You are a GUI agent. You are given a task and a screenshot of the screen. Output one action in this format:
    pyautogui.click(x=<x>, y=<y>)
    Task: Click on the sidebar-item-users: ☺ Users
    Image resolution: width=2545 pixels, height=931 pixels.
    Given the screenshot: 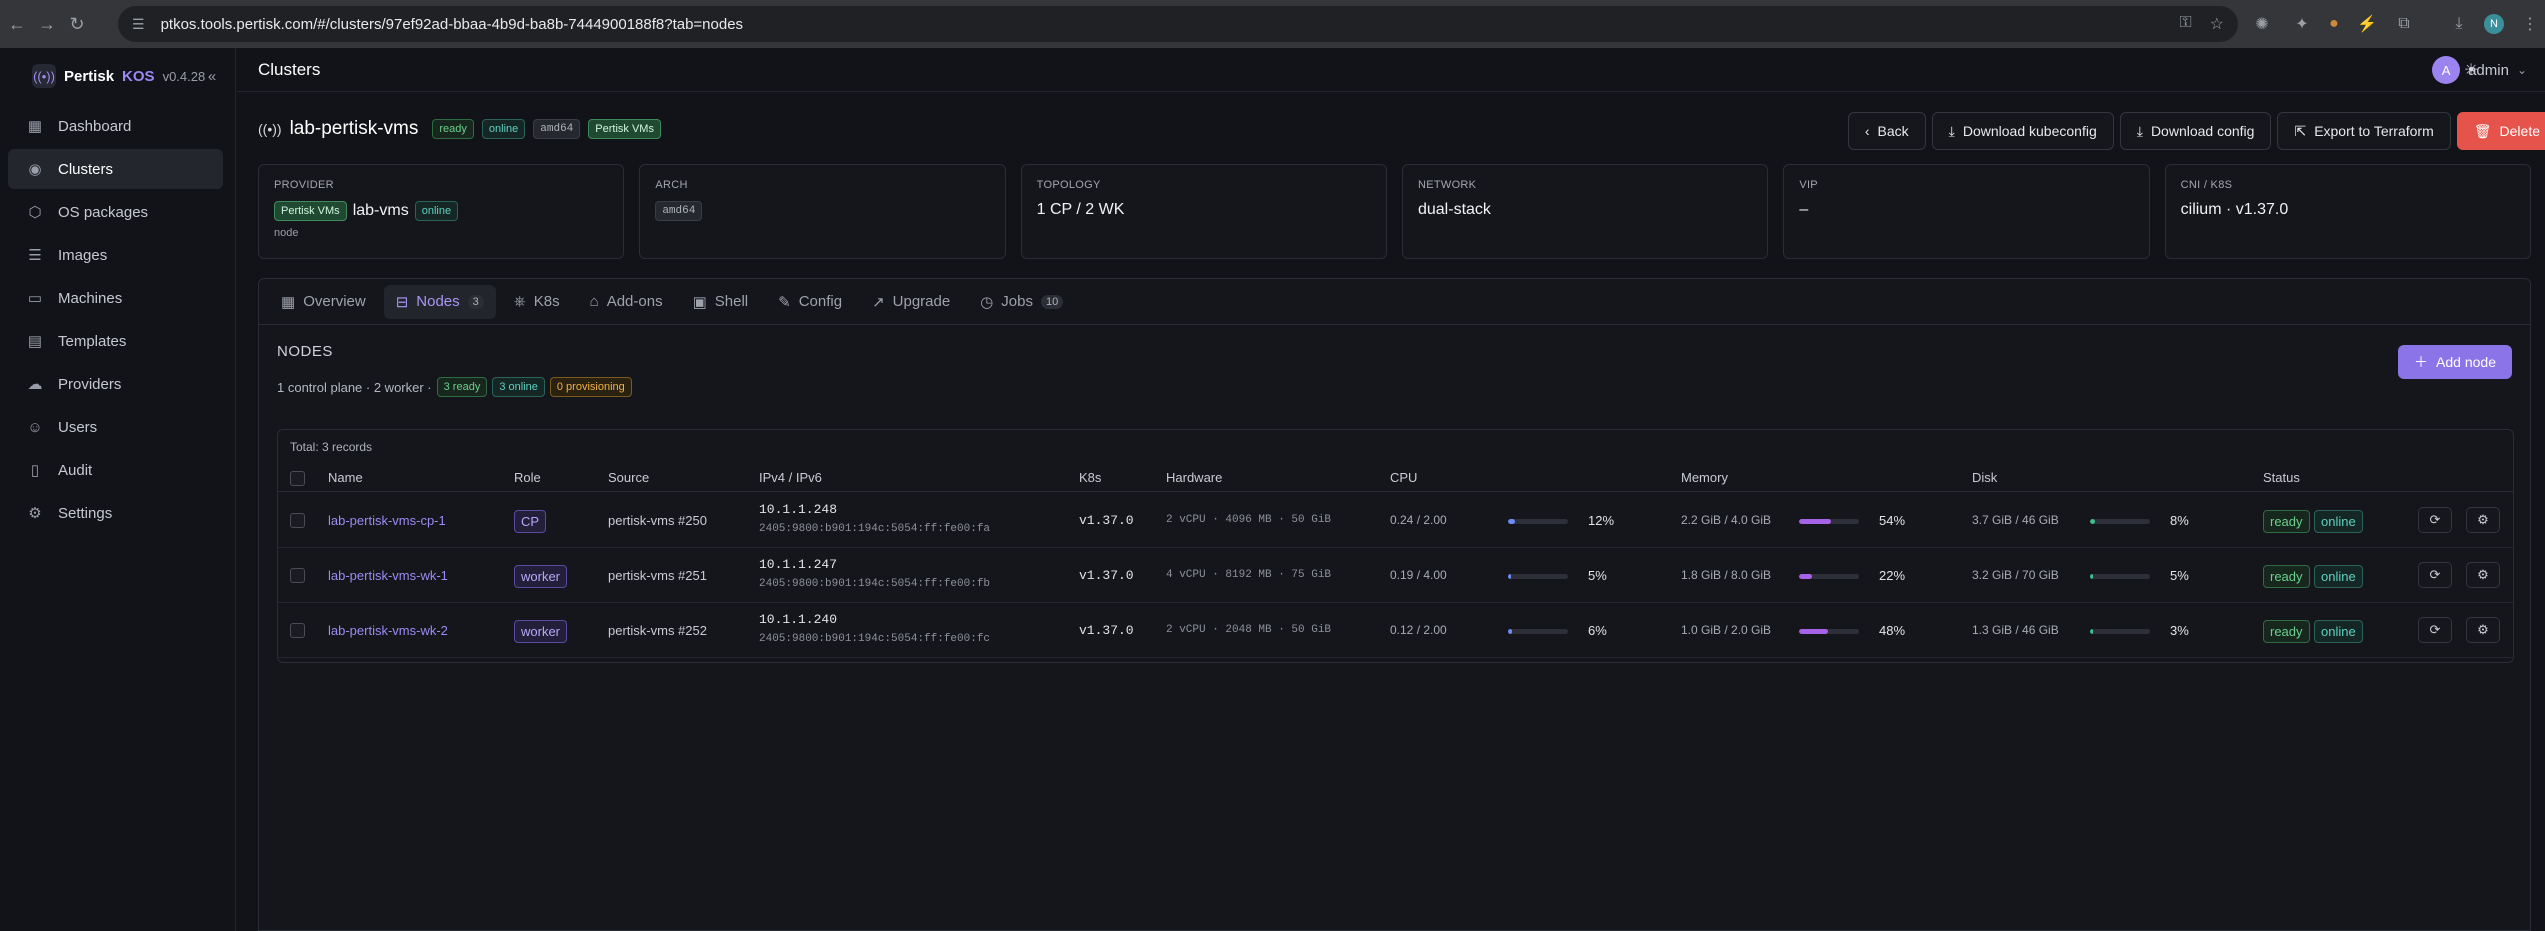 What is the action you would take?
    pyautogui.click(x=115, y=427)
    